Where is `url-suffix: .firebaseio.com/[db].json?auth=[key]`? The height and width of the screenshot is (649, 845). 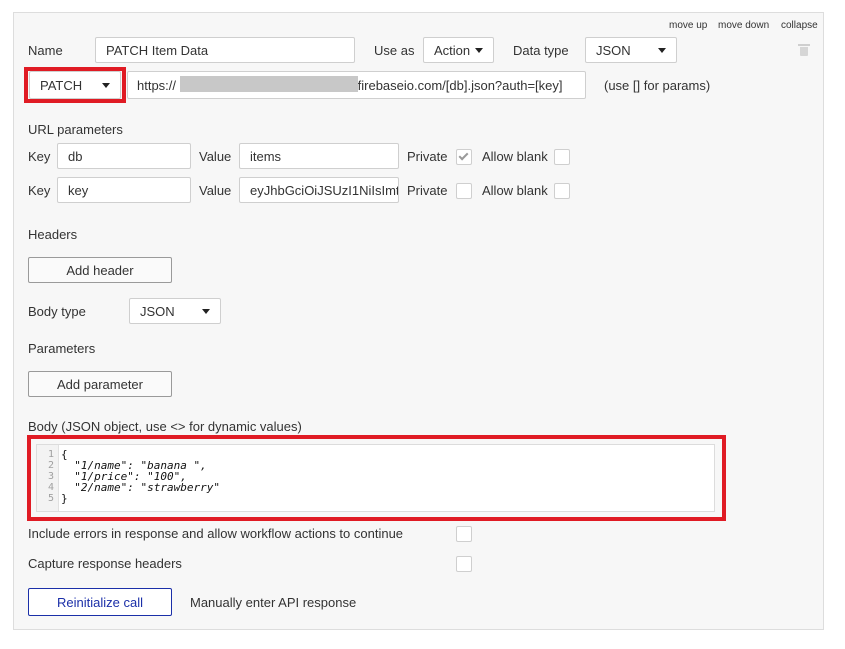 url-suffix: .firebaseio.com/[db].json?auth=[key] is located at coordinates (458, 85).